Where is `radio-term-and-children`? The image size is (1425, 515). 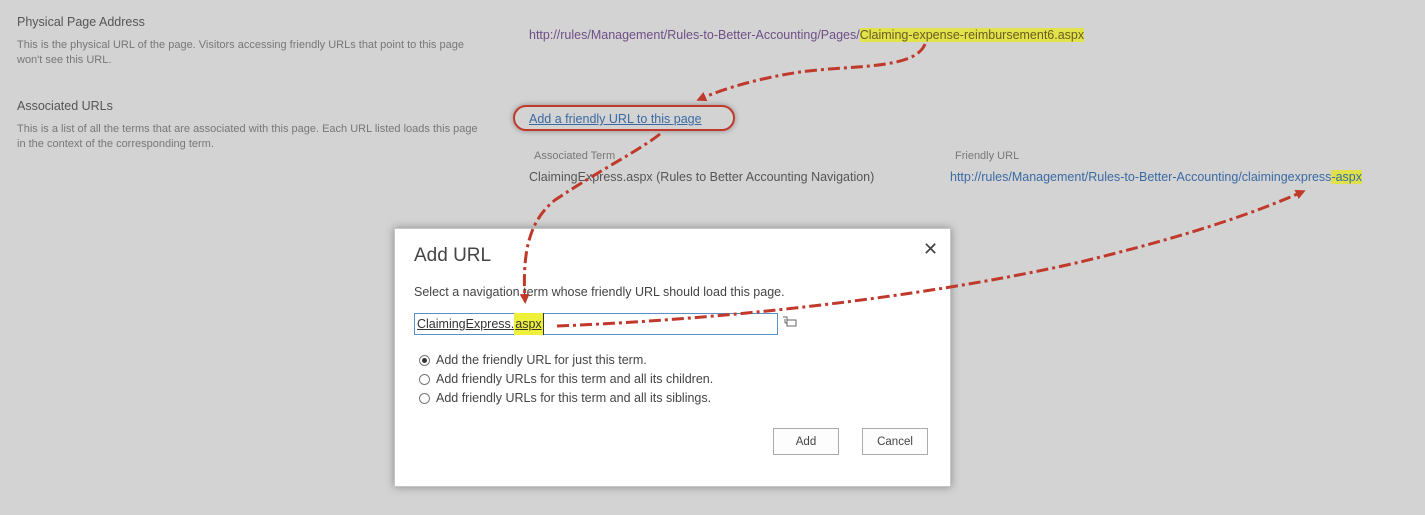 radio-term-and-children is located at coordinates (424, 379).